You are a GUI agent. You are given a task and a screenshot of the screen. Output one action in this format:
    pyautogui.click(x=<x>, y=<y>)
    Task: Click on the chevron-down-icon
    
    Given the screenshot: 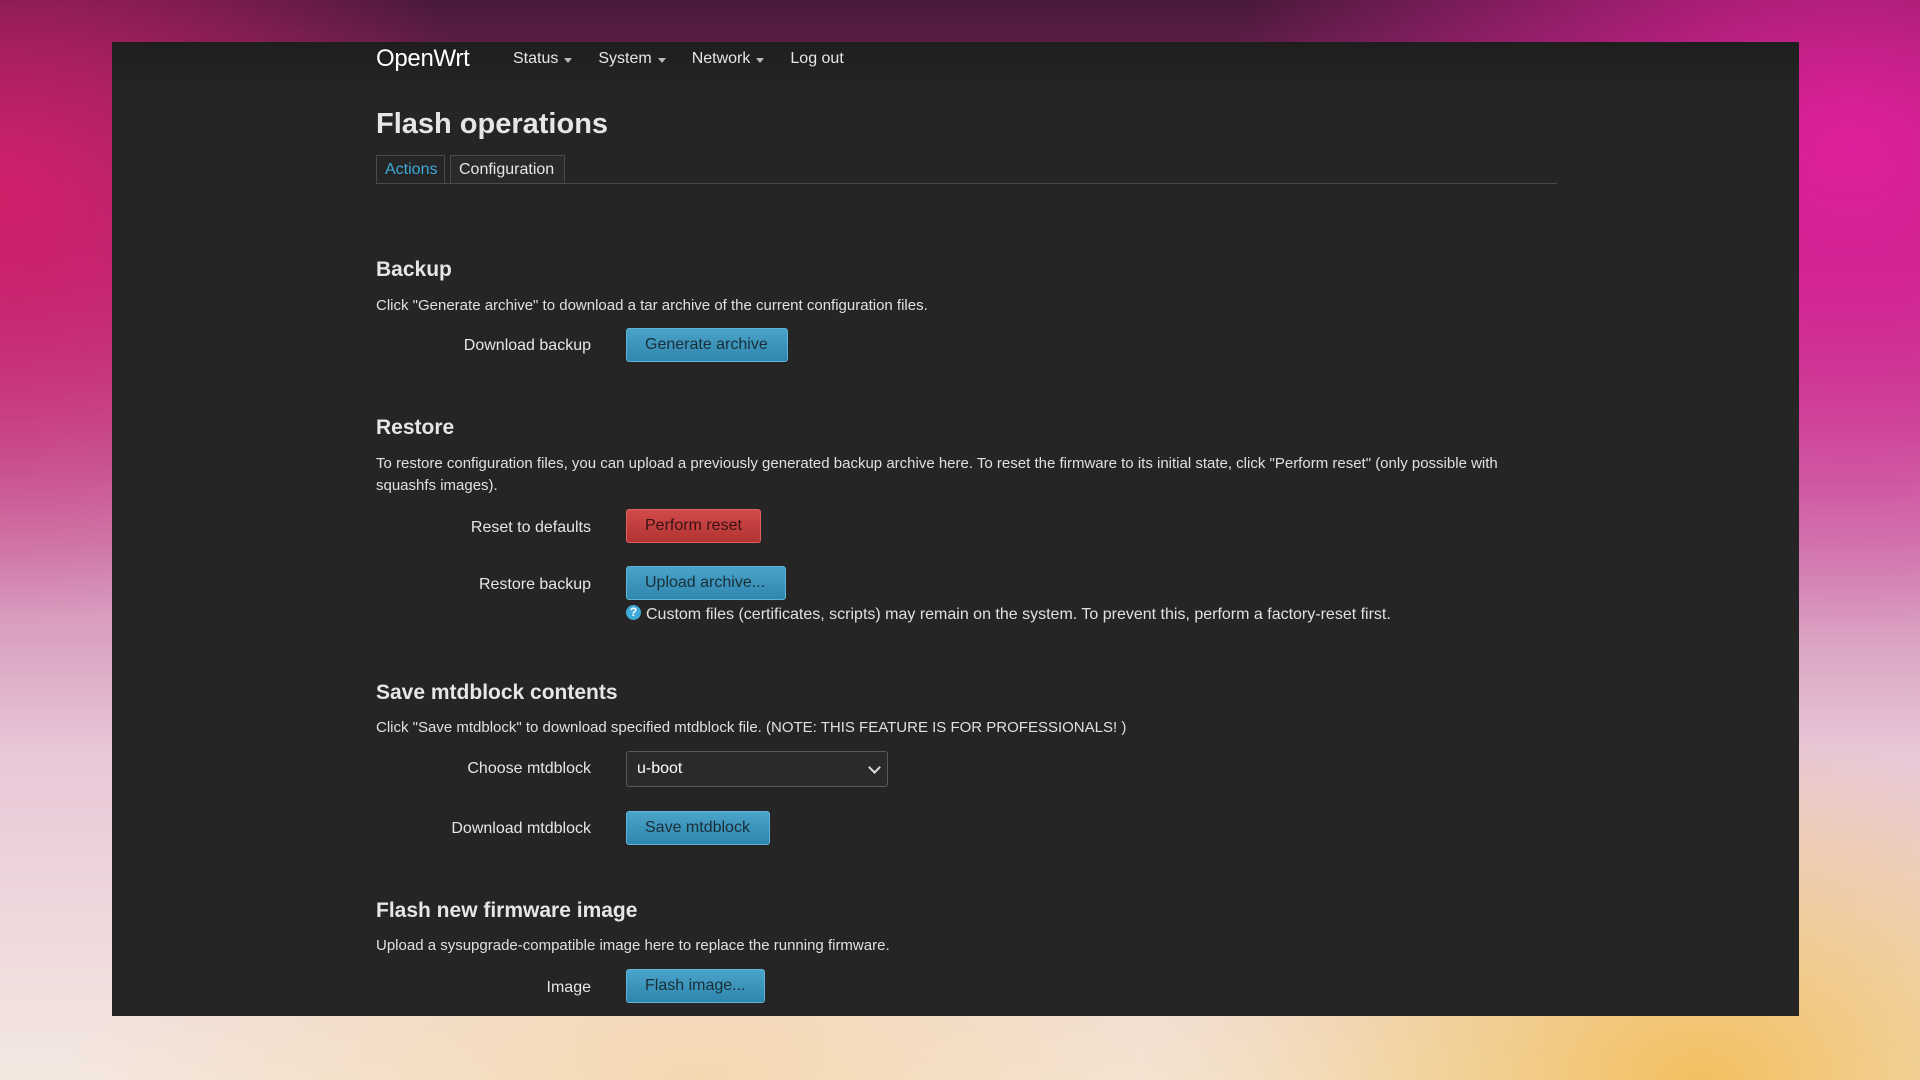 What is the action you would take?
    pyautogui.click(x=874, y=767)
    